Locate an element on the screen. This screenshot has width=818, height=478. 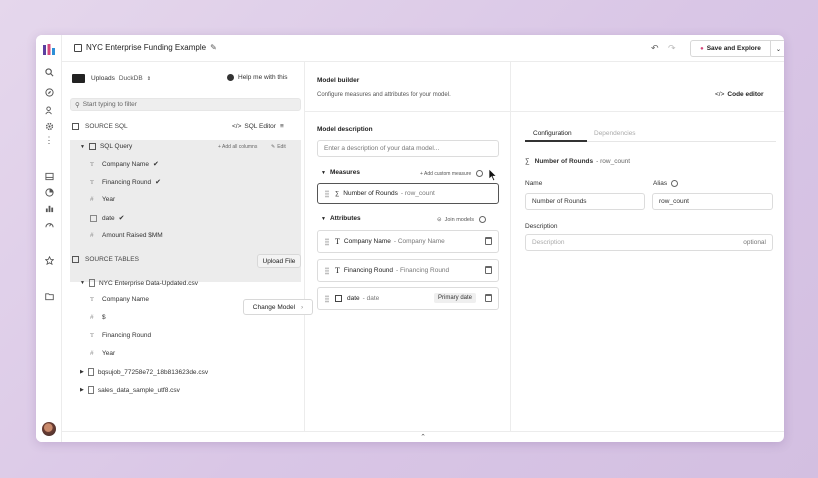
users-icon is located at coordinates (49, 110).